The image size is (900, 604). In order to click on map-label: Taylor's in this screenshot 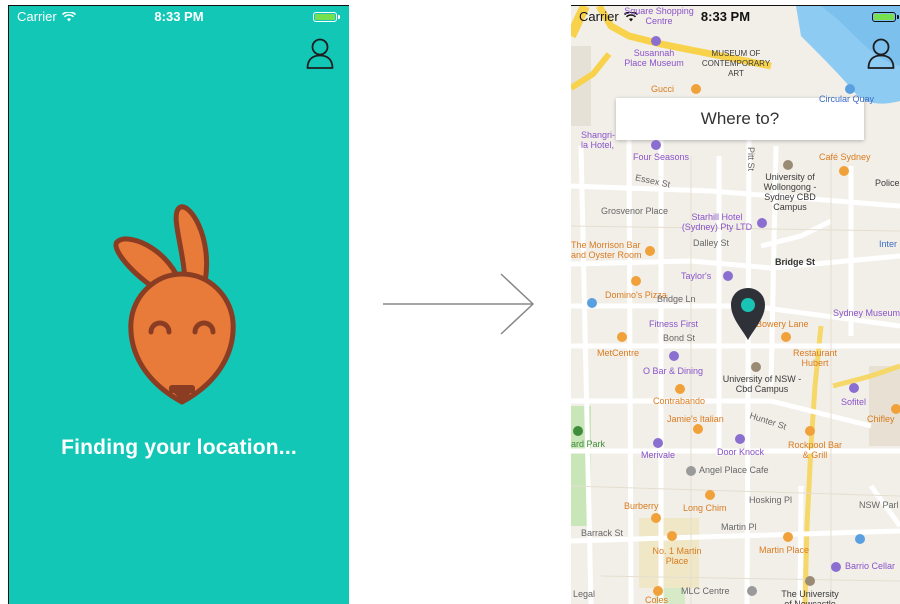, I will do `click(696, 276)`.